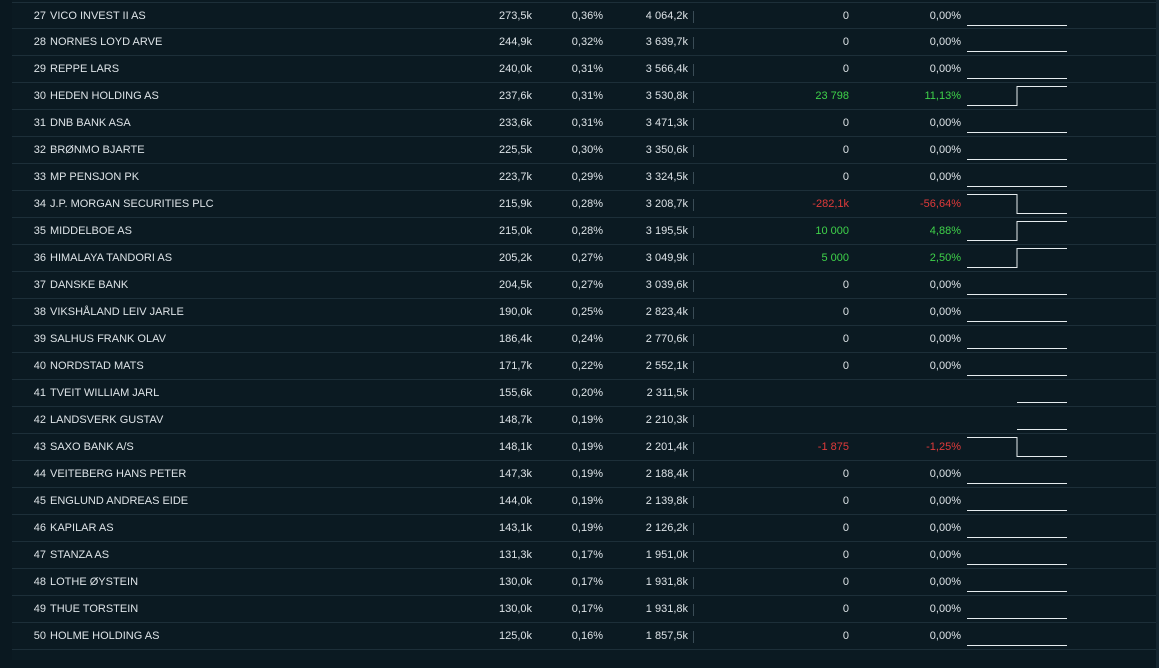  I want to click on shares-cell: 233,6k, so click(515, 123).